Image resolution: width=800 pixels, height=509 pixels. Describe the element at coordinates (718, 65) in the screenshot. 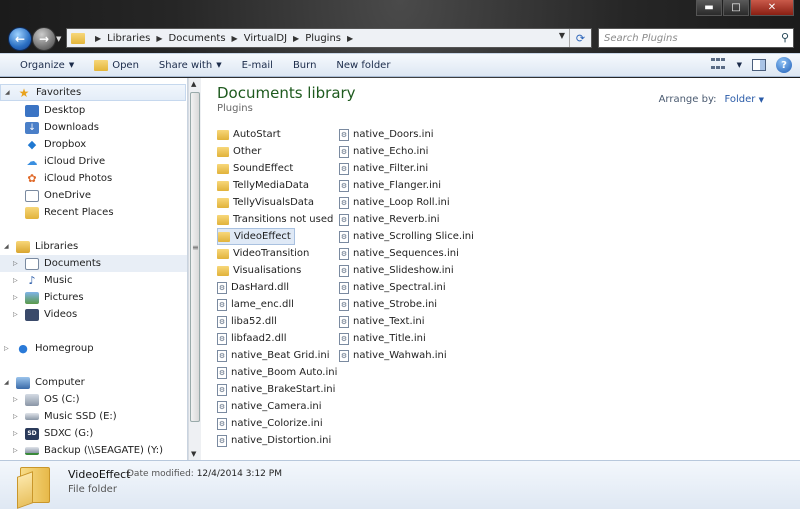

I see `change-view-icon` at that location.